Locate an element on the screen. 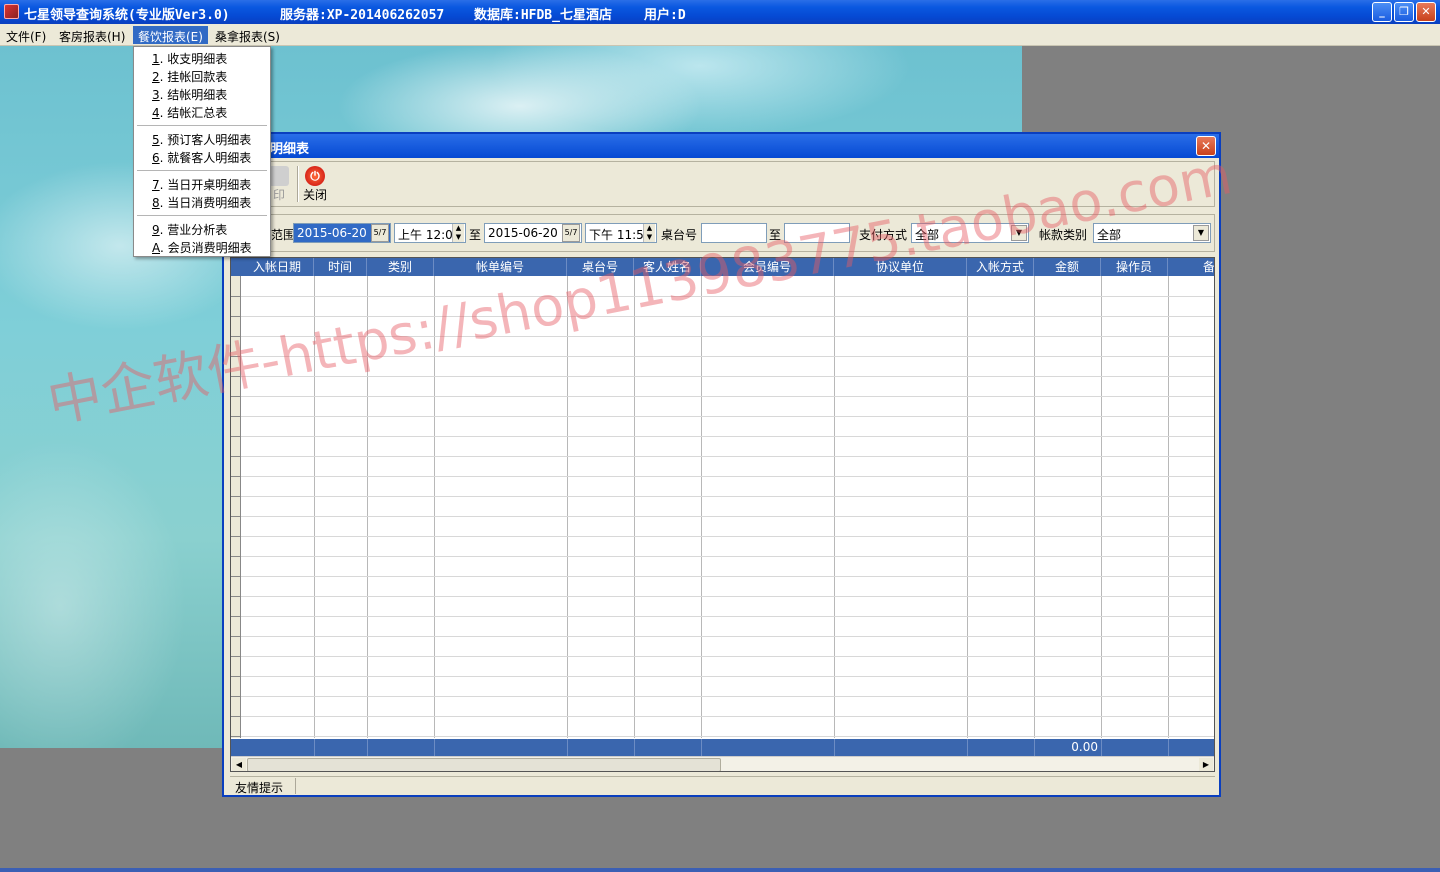 This screenshot has width=1440, height=872. status-tip: 友情提示 is located at coordinates (263, 786).